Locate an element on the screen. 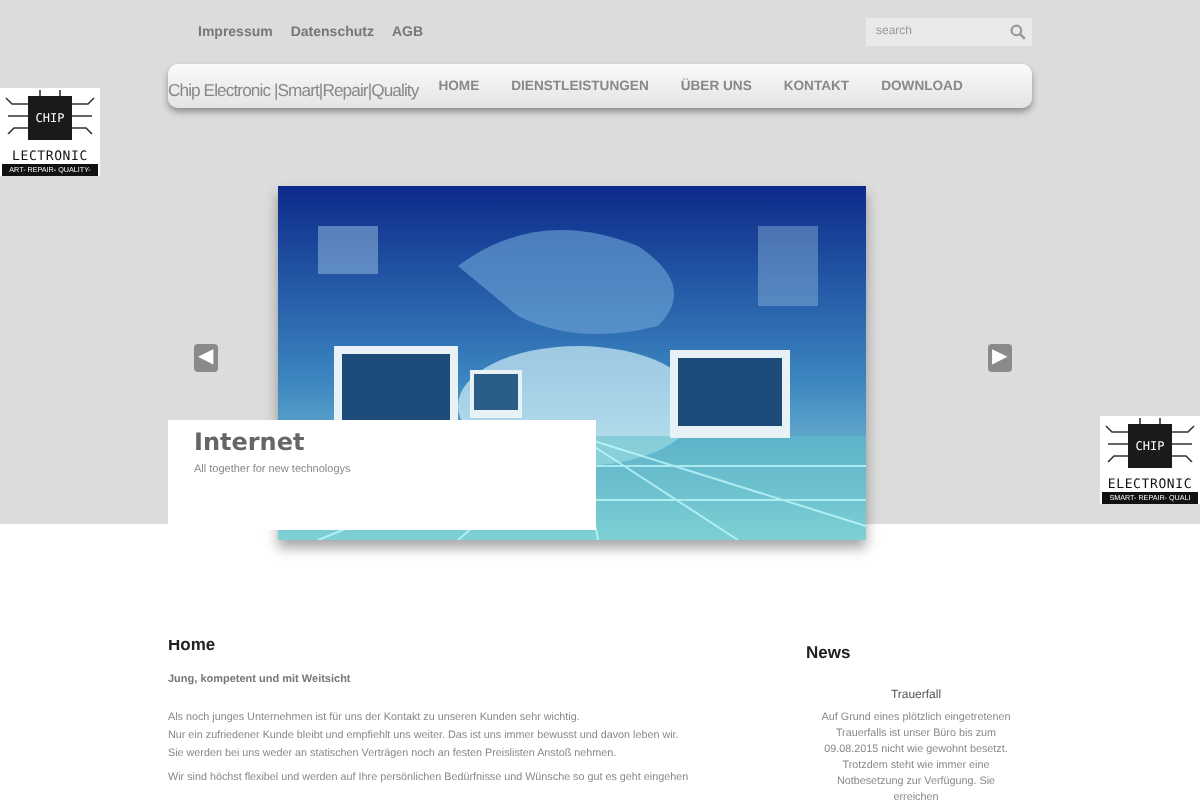 The image size is (1200, 800). site-title: Chip Electronic |Smart|Repair|Quality is located at coordinates (293, 89).